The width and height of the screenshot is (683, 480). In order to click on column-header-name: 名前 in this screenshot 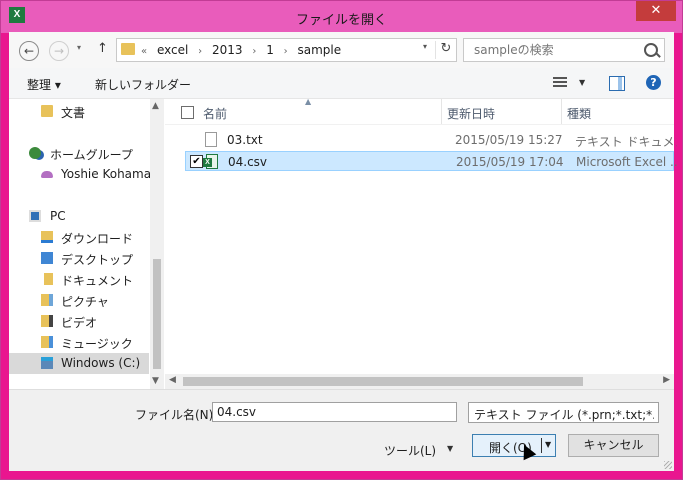, I will do `click(215, 113)`.